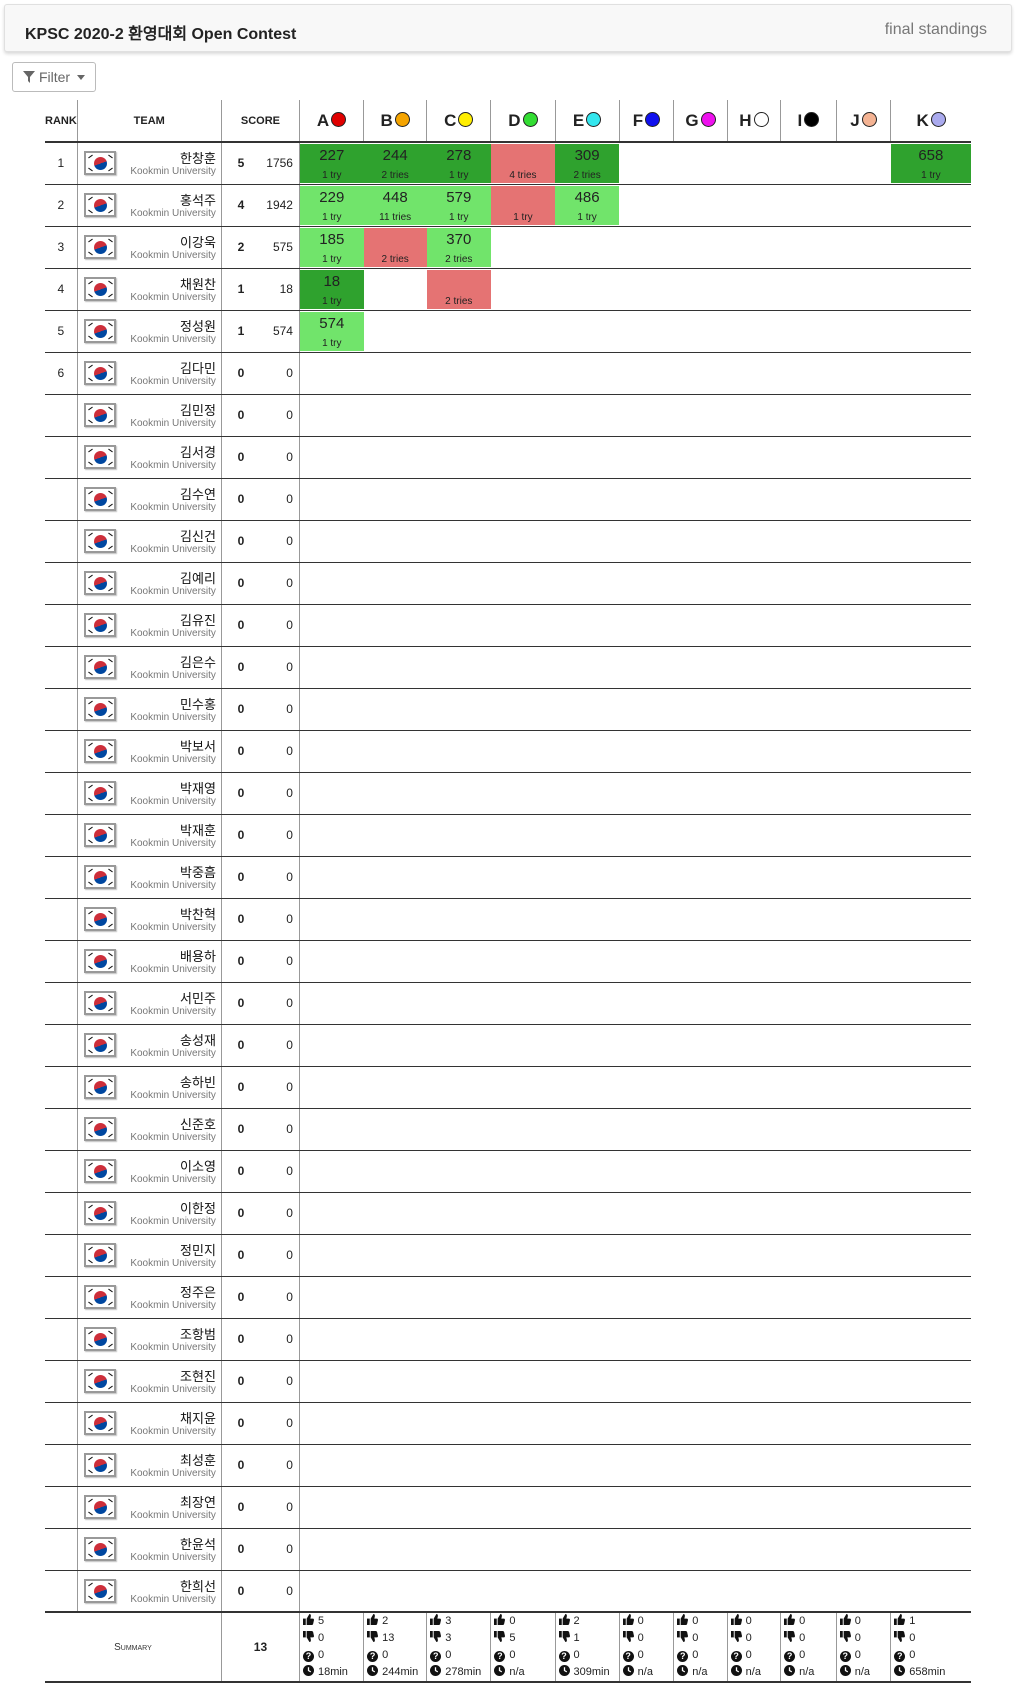 Image resolution: width=1018 pixels, height=1707 pixels. I want to click on team-cell: 이소영 Kookmin University, so click(149, 1171).